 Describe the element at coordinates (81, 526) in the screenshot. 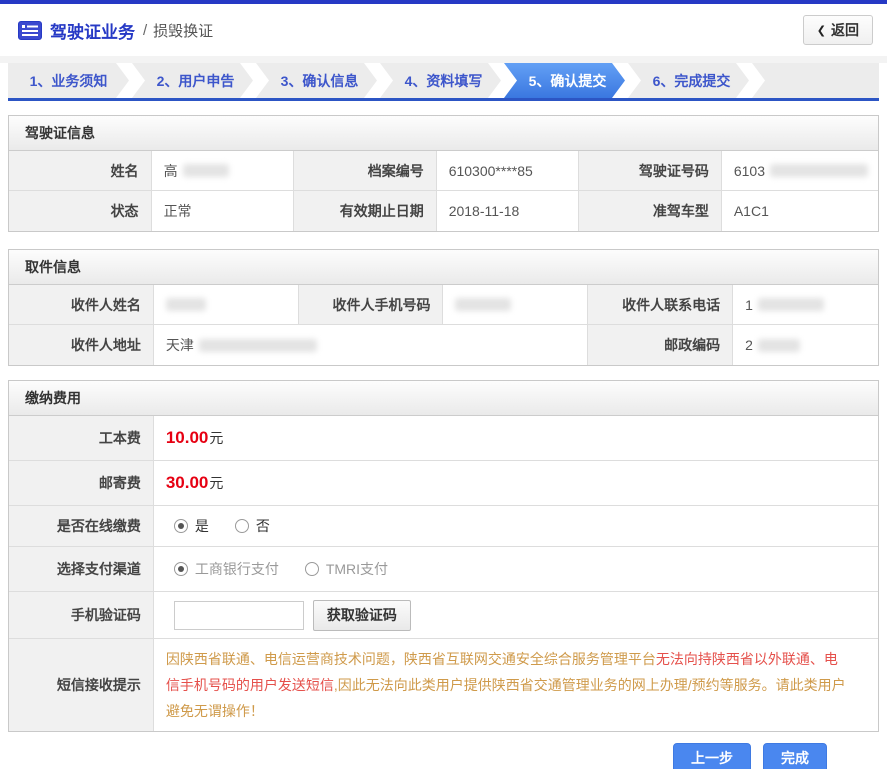

I see `online-payment-label: 是否在线缴费` at that location.